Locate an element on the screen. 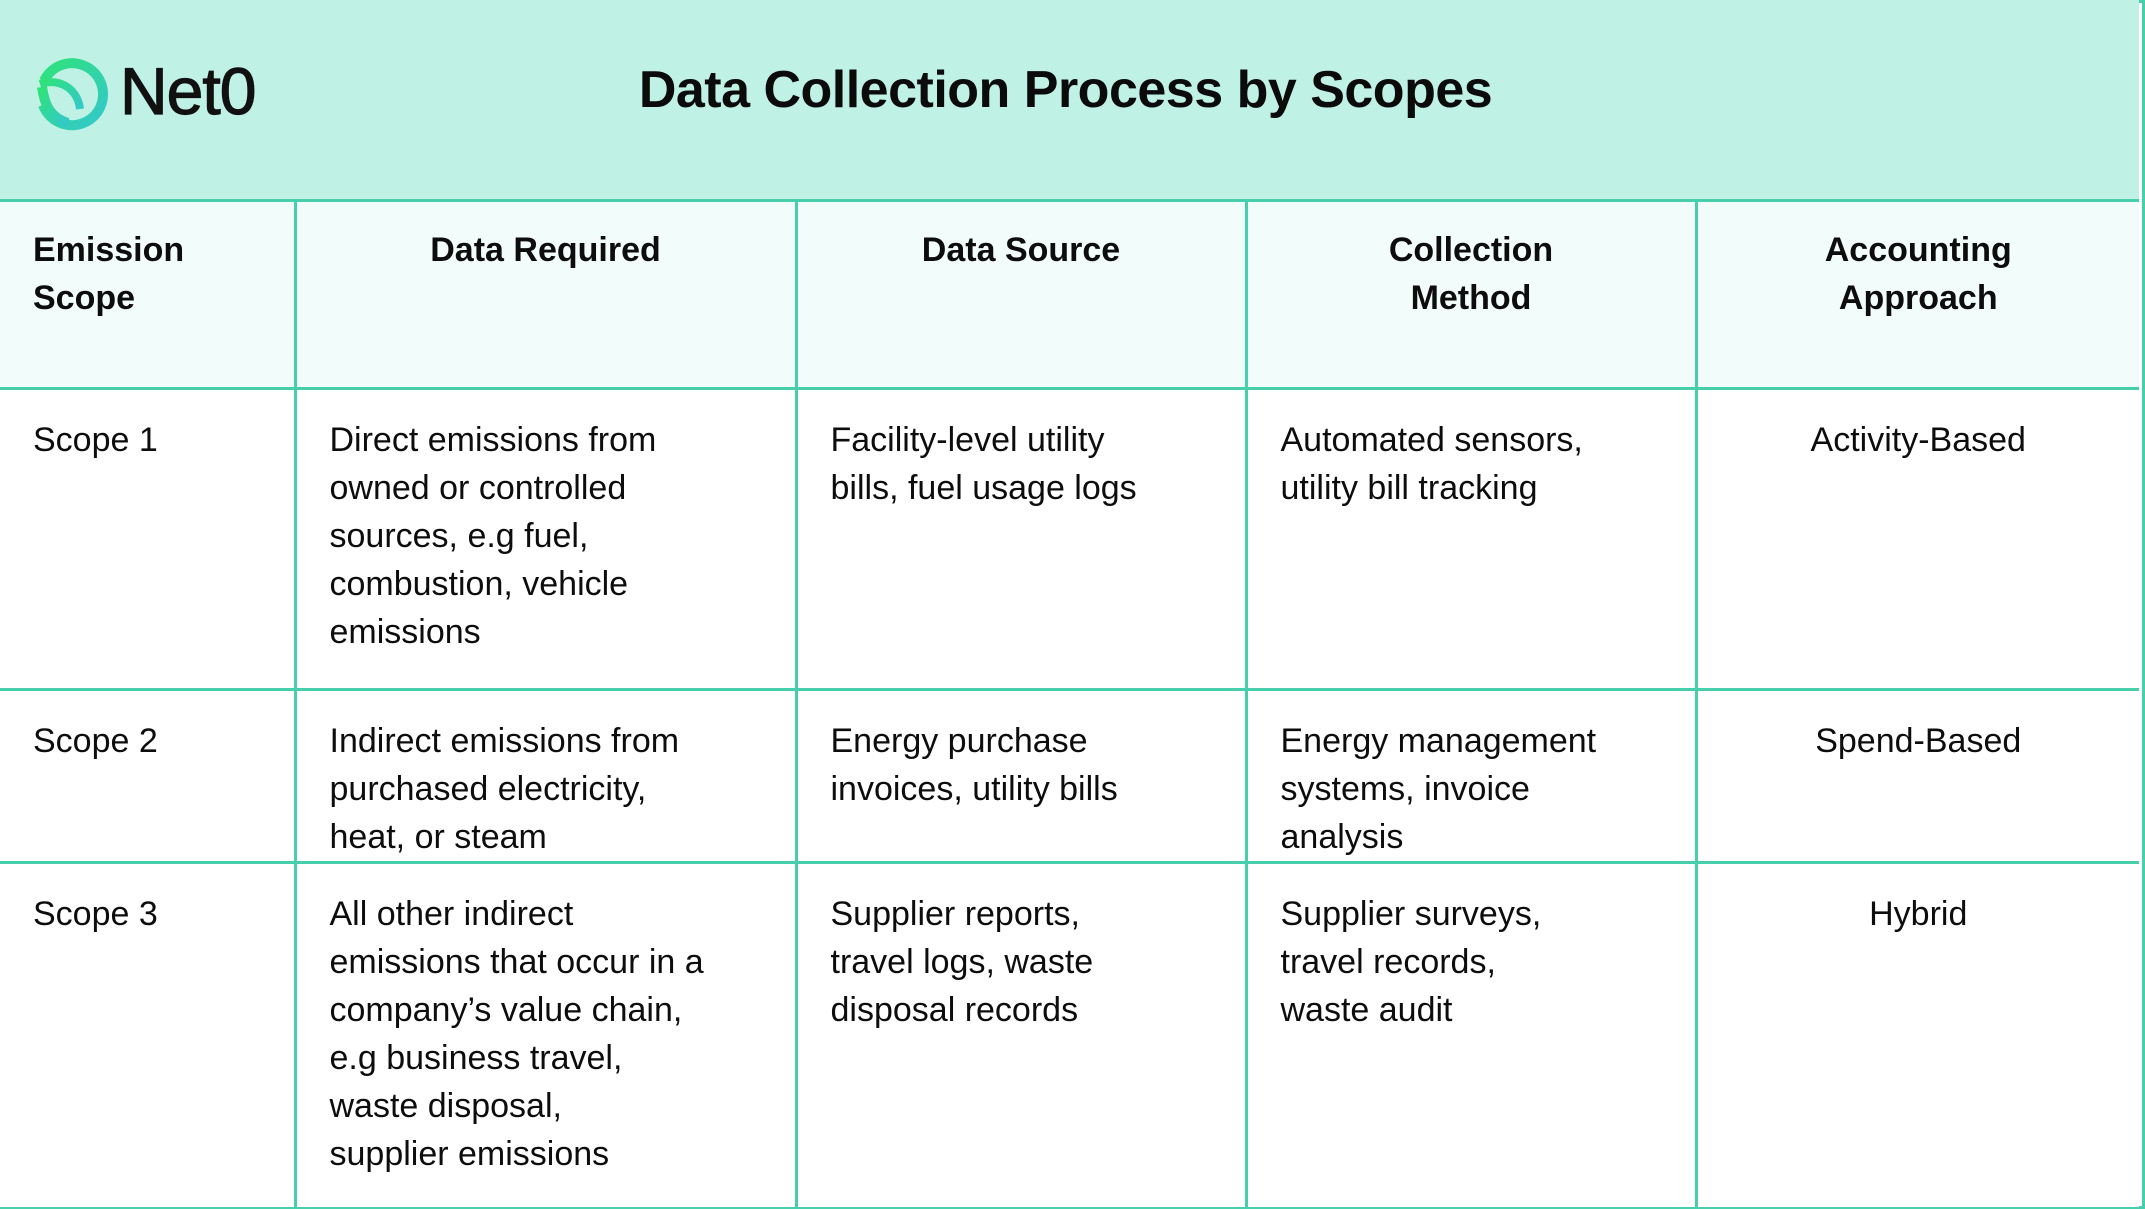 This screenshot has height=1209, width=2145. column-header-emission-scope: Emission Scope is located at coordinates (148, 296).